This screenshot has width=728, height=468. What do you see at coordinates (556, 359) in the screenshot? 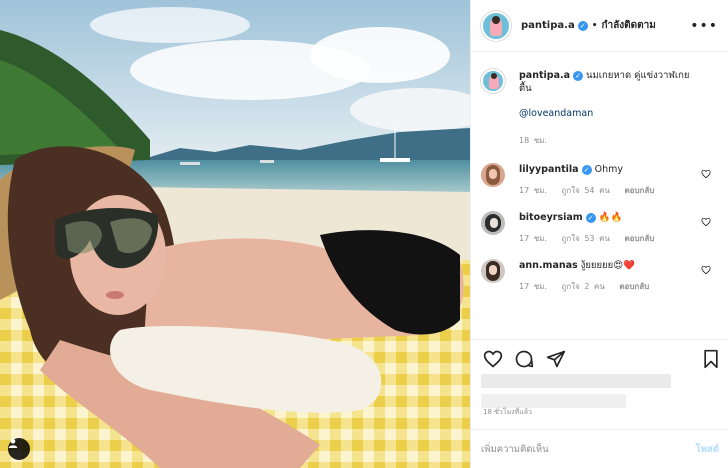
I see `share-icon` at bounding box center [556, 359].